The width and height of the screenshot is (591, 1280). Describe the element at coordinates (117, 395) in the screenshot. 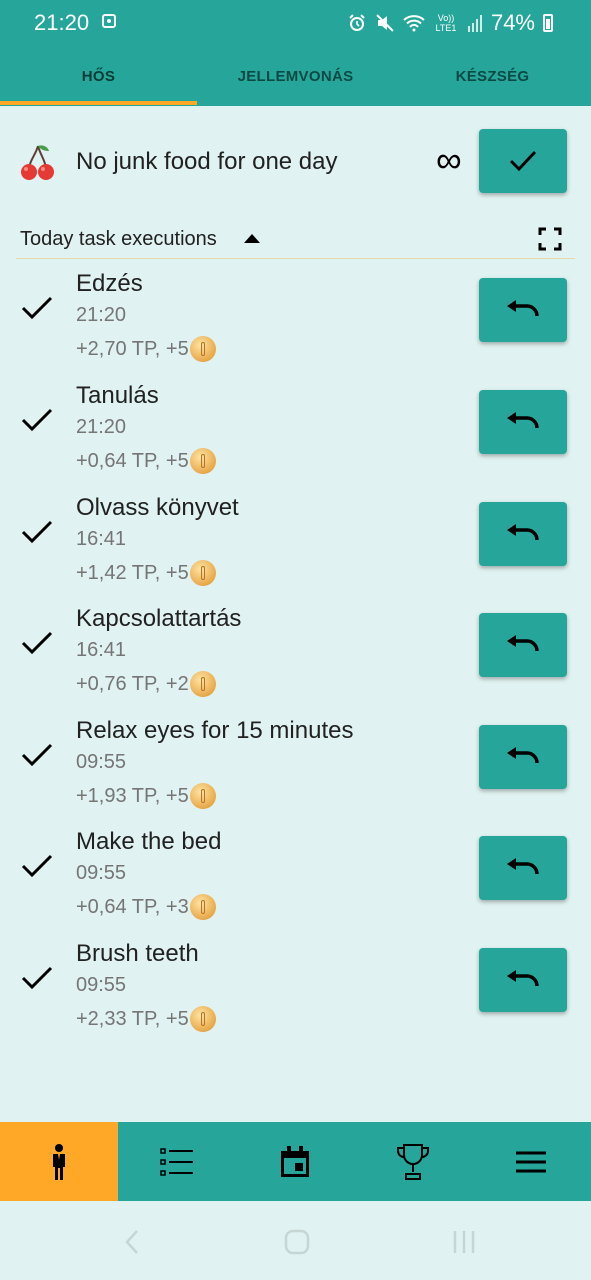

I see `task-name: Tanulás` at that location.